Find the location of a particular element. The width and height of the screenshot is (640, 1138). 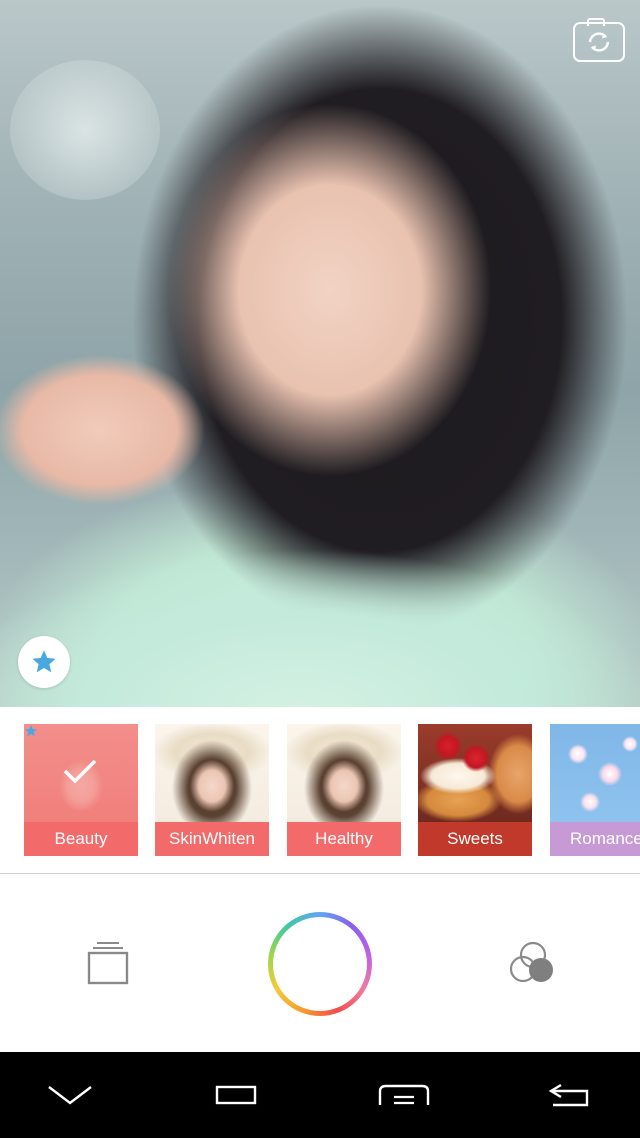

filter-skinwhiten: SkinWhiten is located at coordinates (212, 790).